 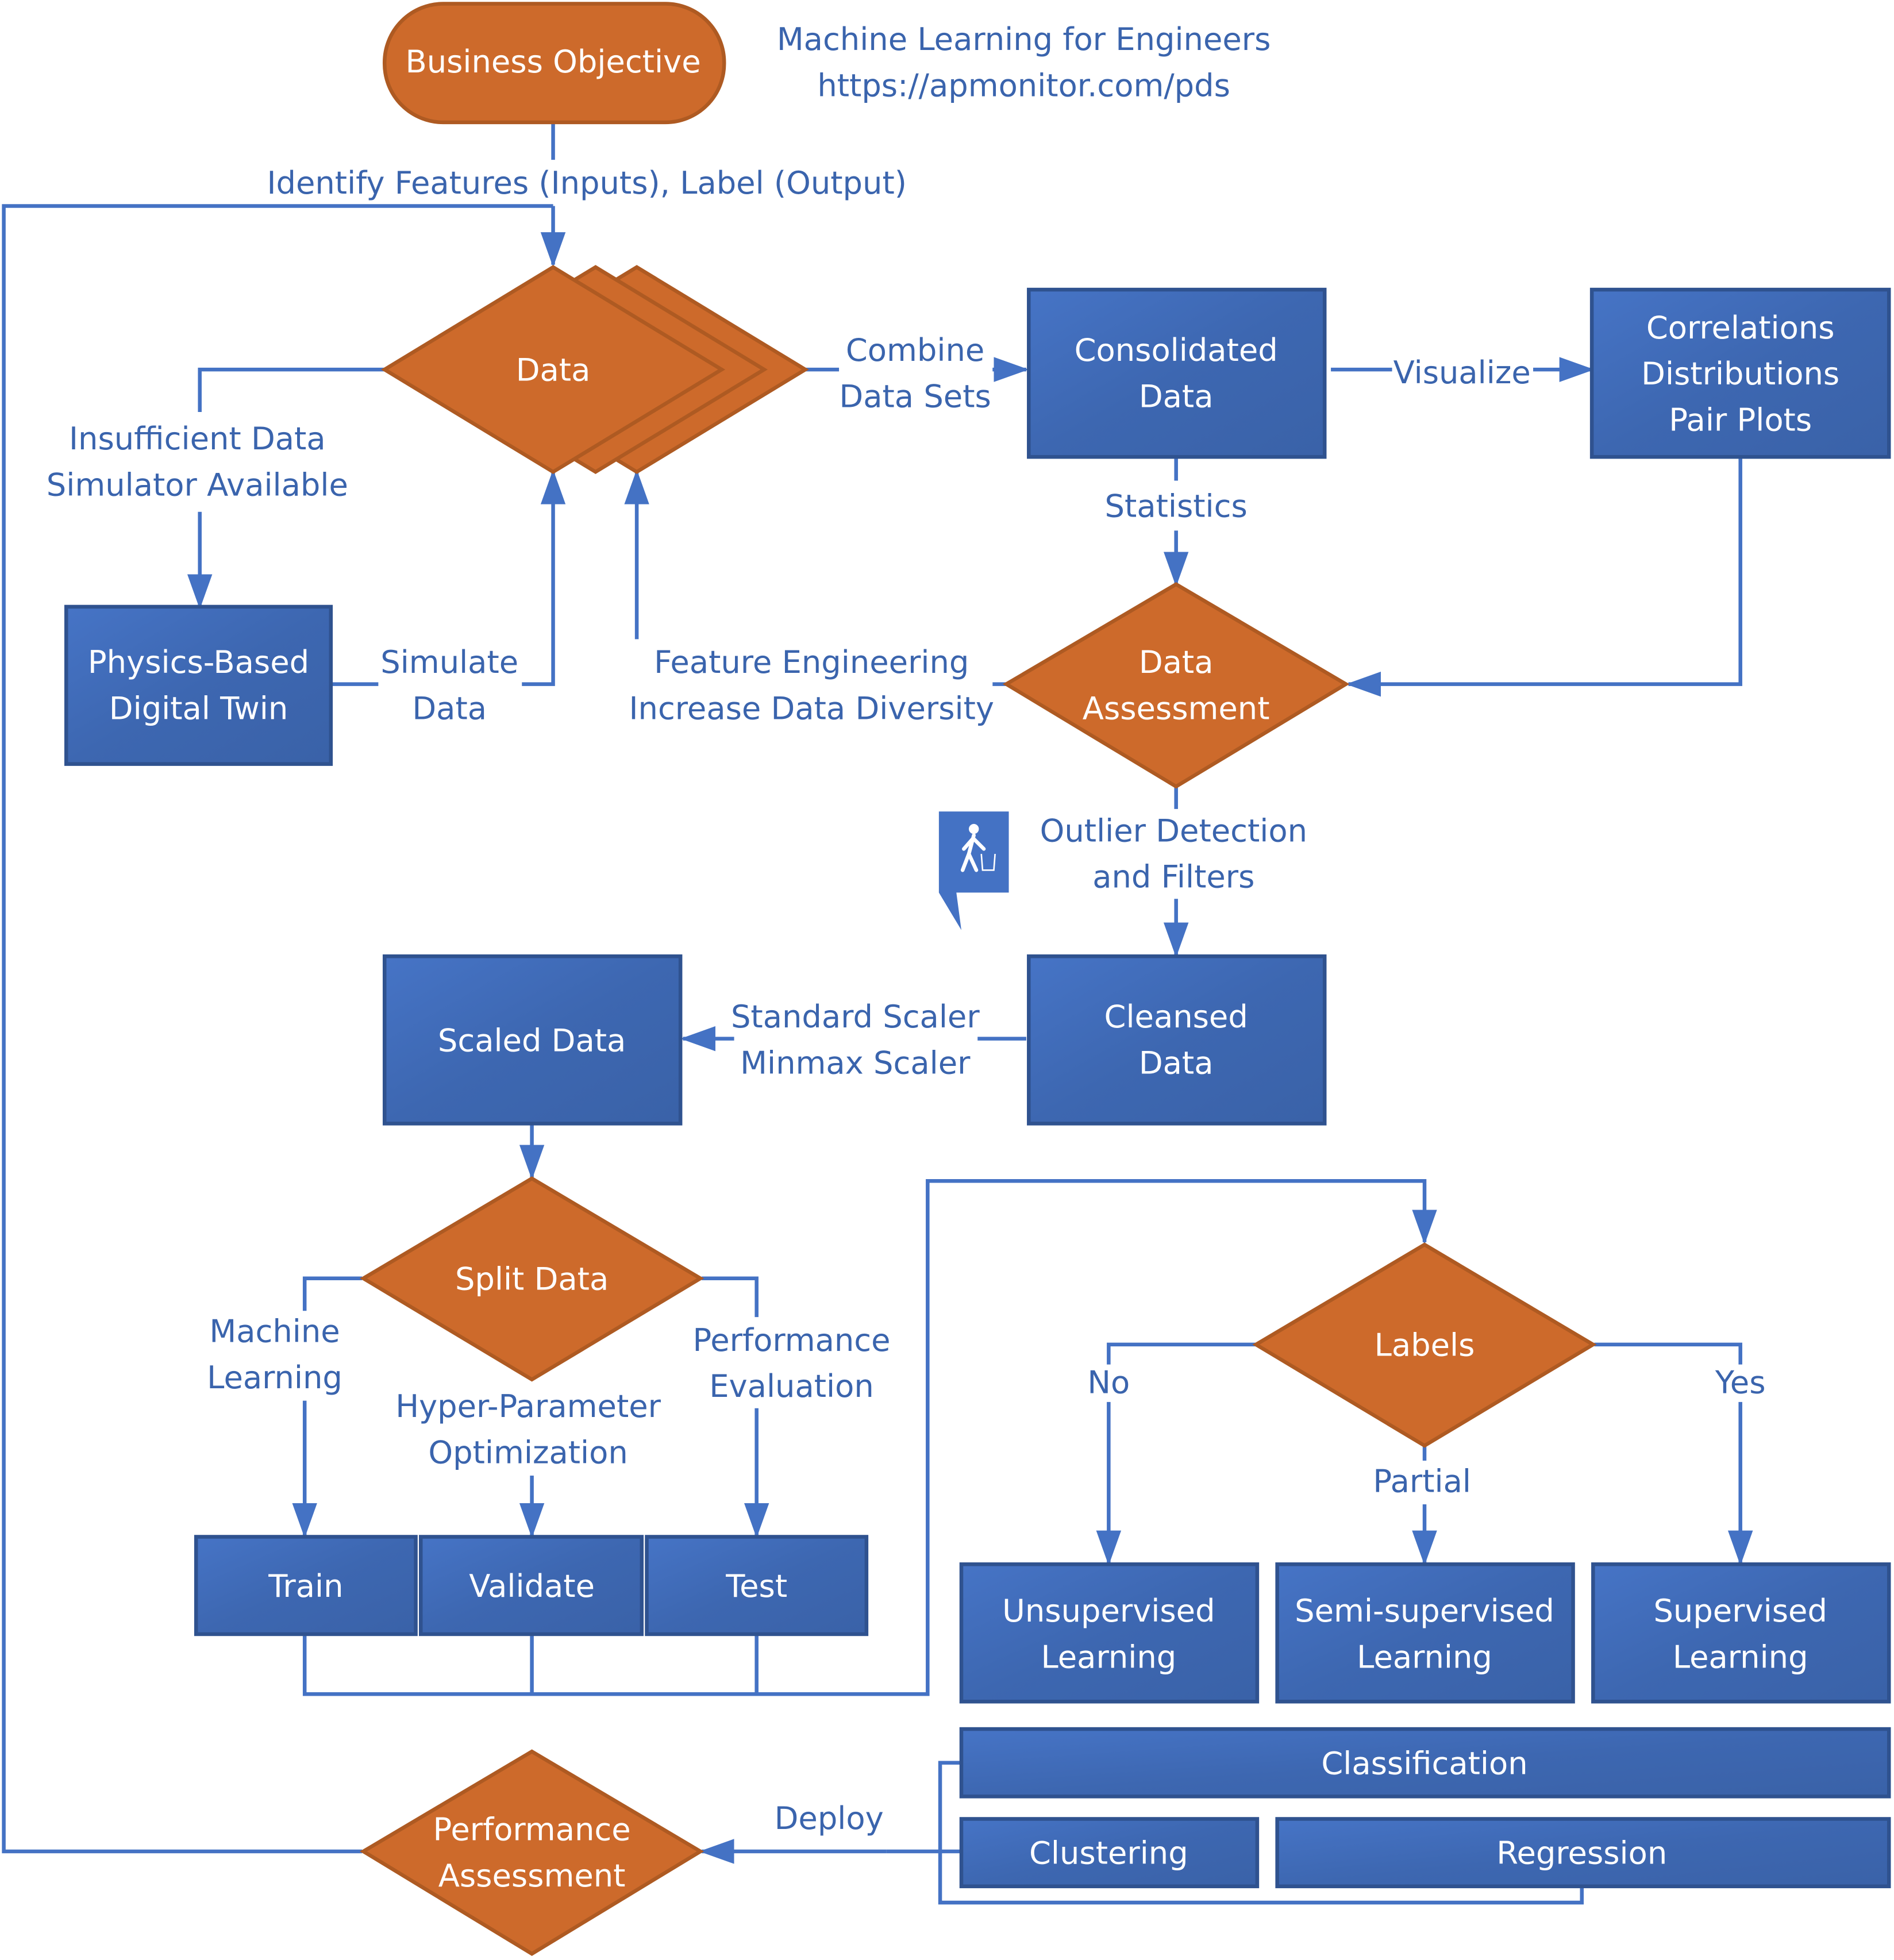 I want to click on labels-node: Labels, so click(x=1424, y=1345).